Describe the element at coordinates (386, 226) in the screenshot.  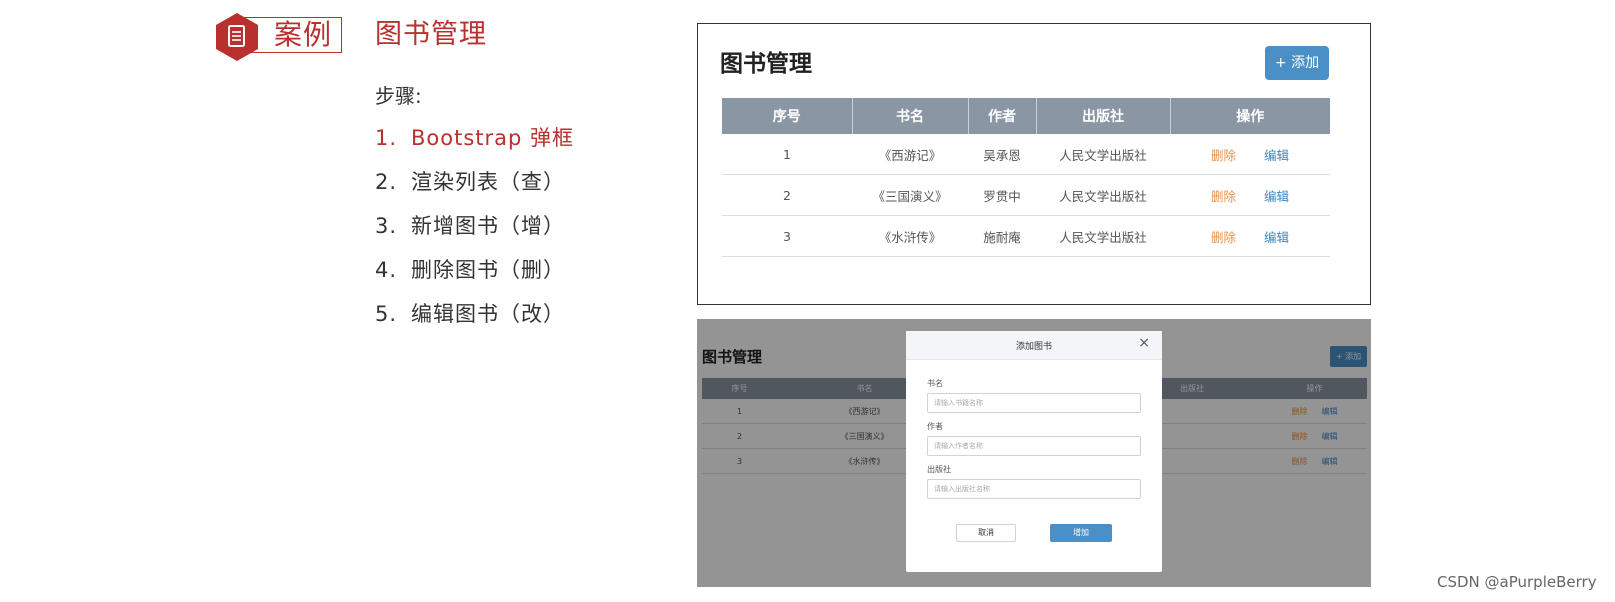
I see `step-number: 3.` at that location.